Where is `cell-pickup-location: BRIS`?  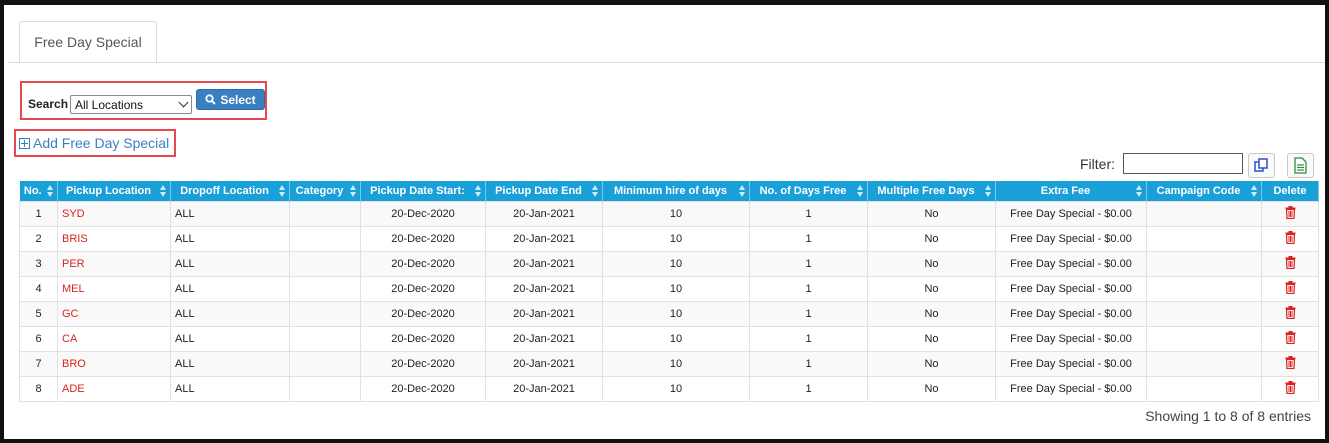
cell-pickup-location: BRIS is located at coordinates (114, 239).